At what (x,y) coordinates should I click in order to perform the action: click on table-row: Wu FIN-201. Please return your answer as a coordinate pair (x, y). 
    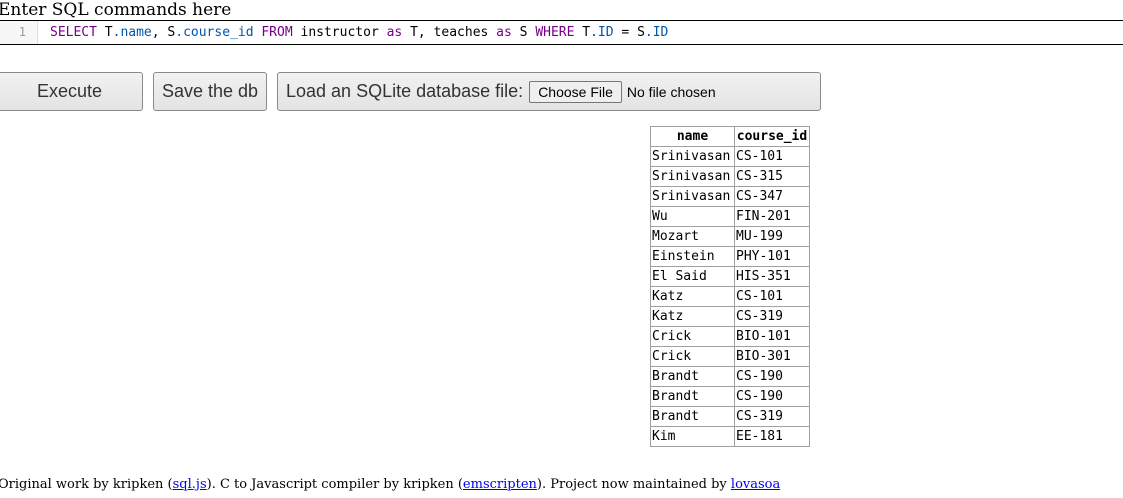
    Looking at the image, I should click on (730, 216).